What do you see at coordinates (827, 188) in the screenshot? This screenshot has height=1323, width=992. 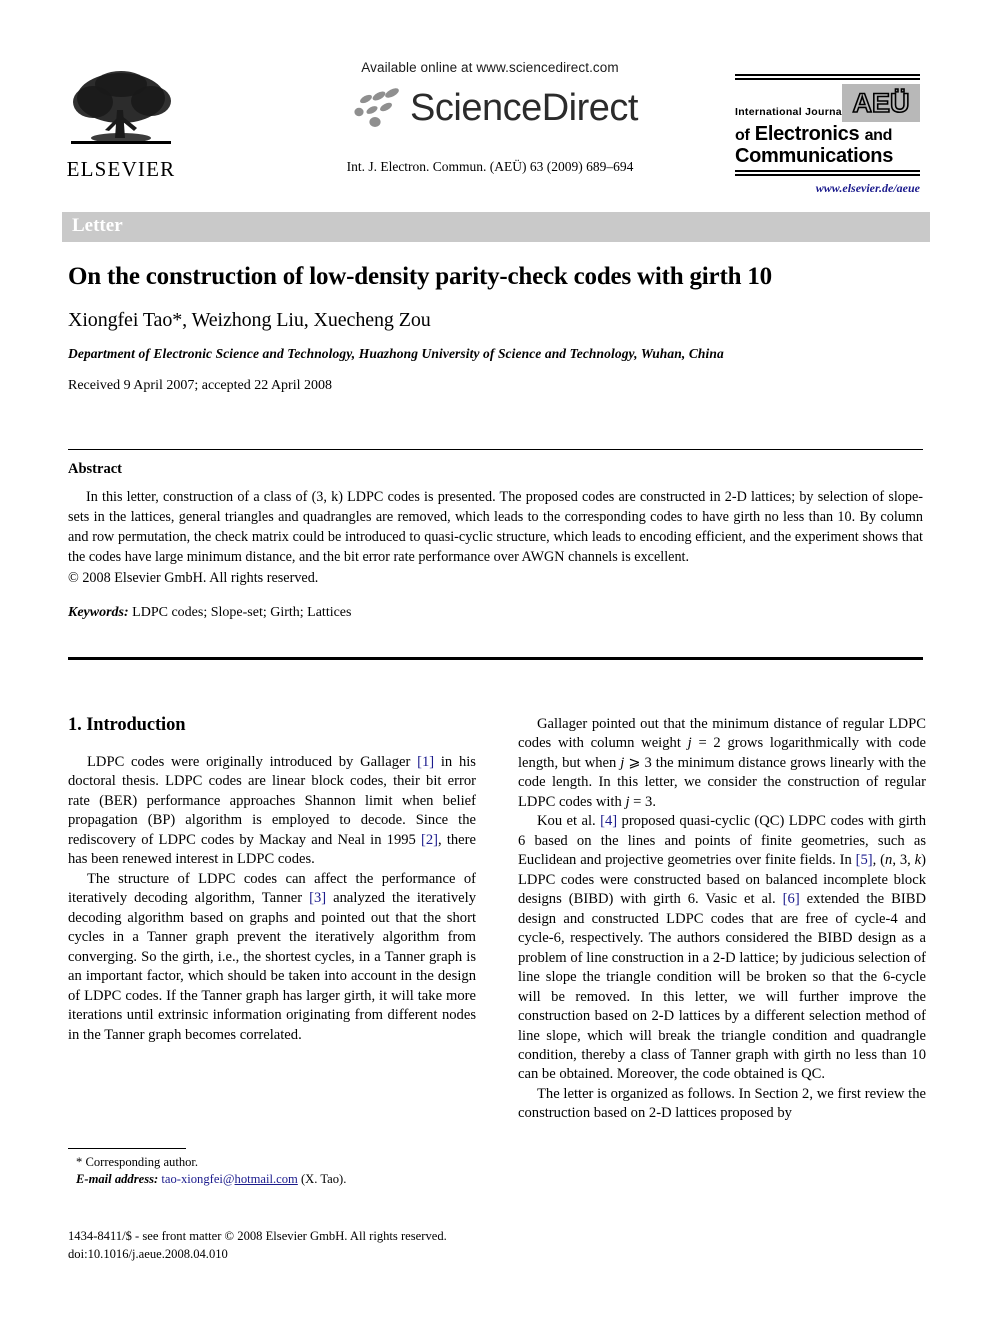 I see `aeu-url-link: www.elsevier.de/aeue` at bounding box center [827, 188].